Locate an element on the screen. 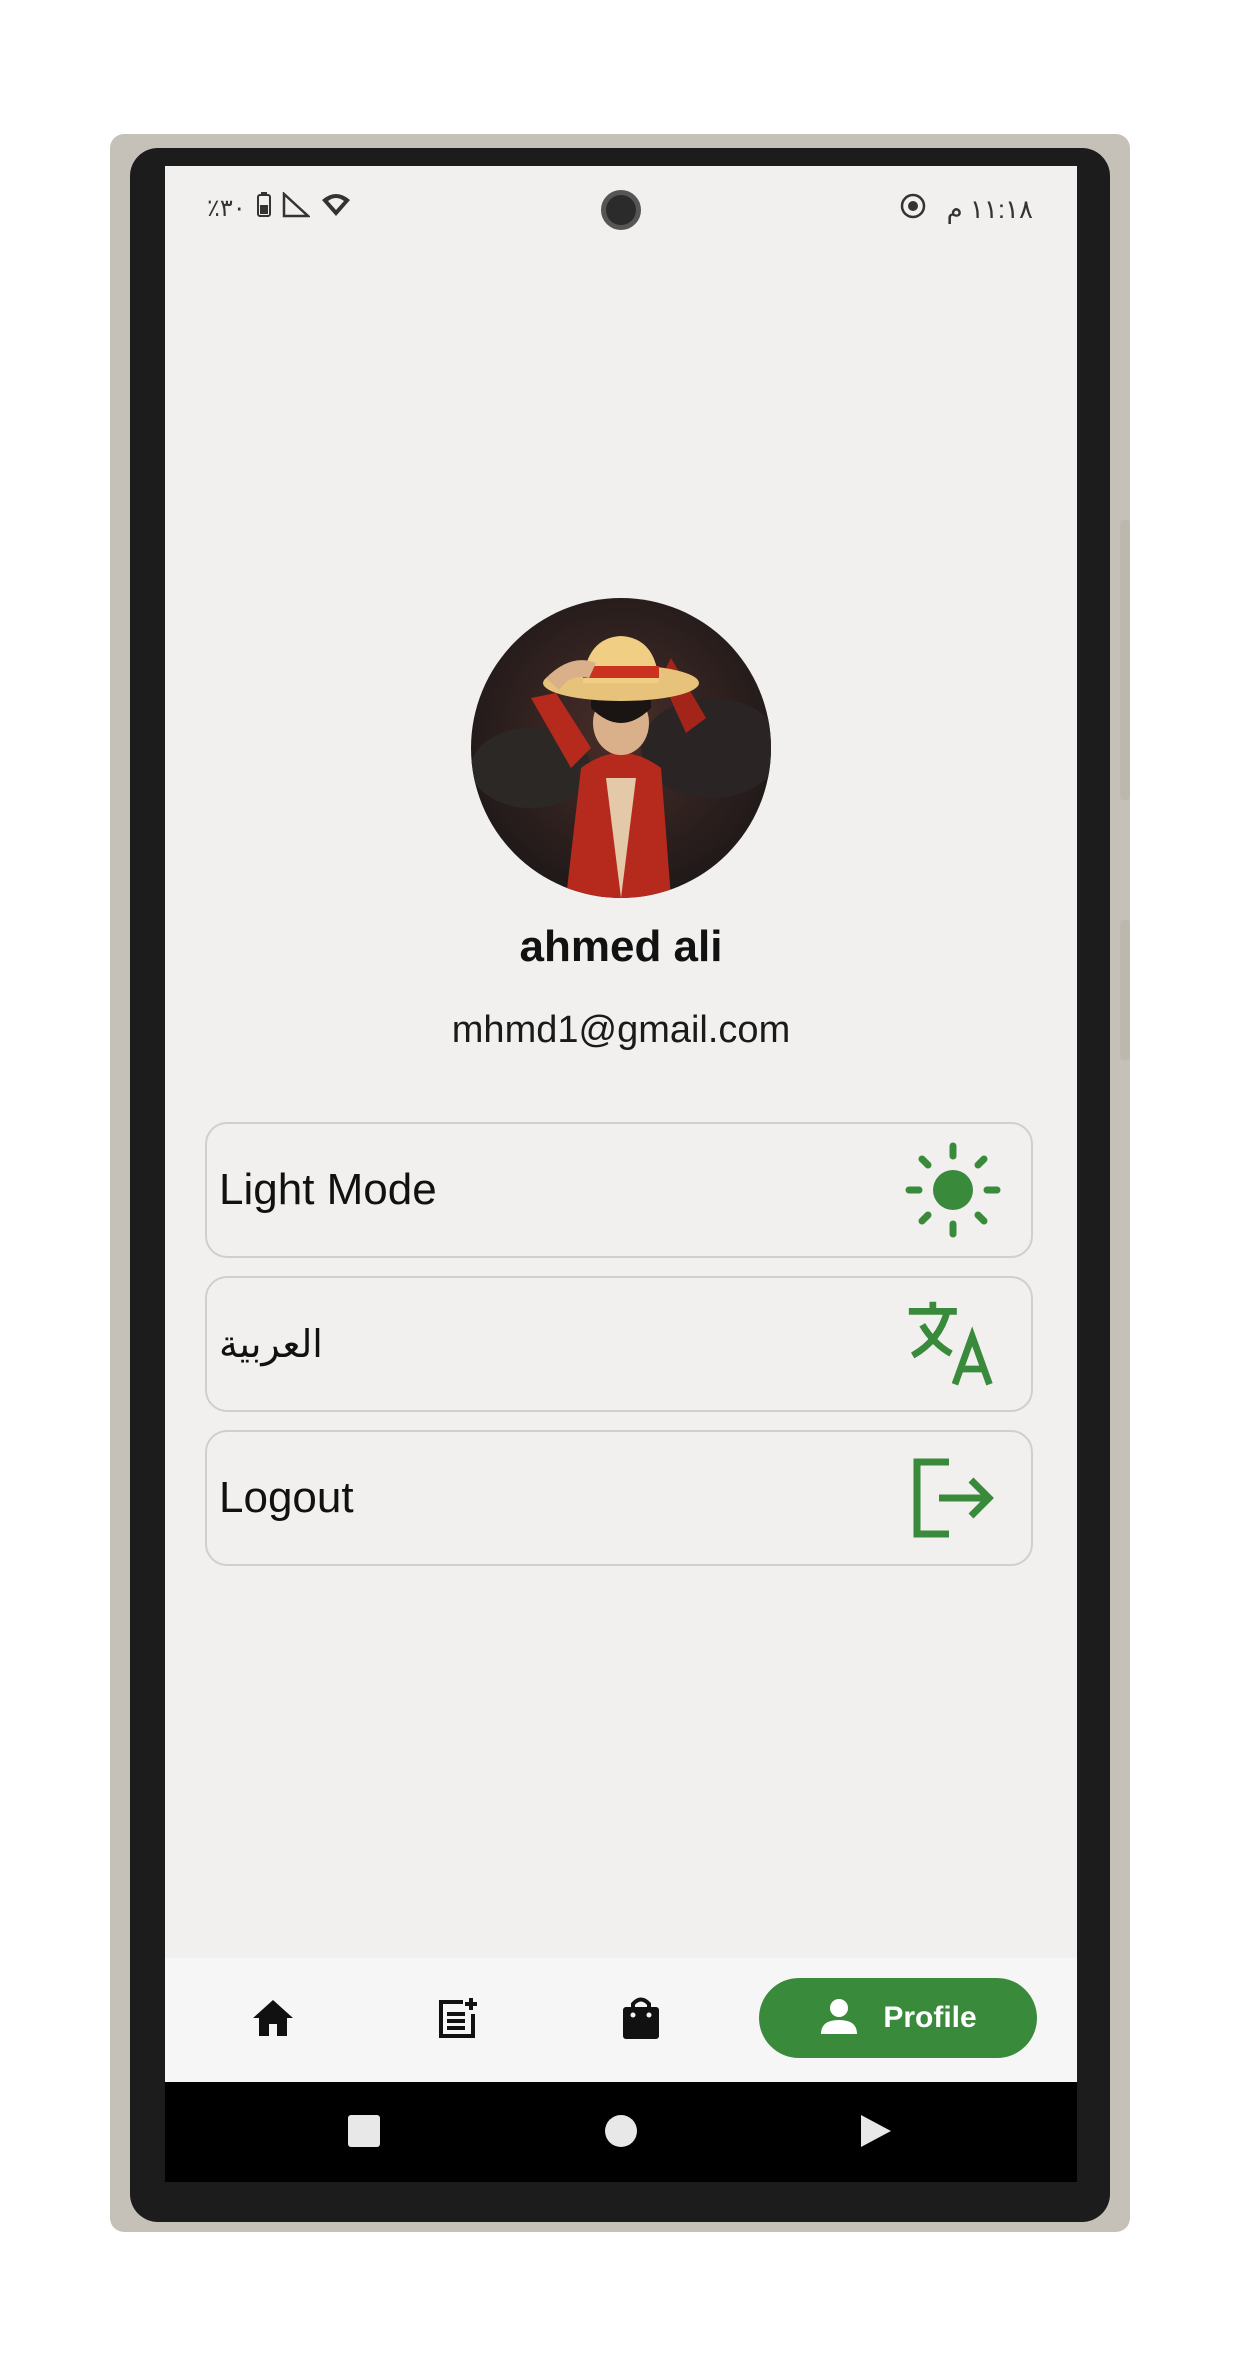  post-add-icon is located at coordinates (459, 2020).